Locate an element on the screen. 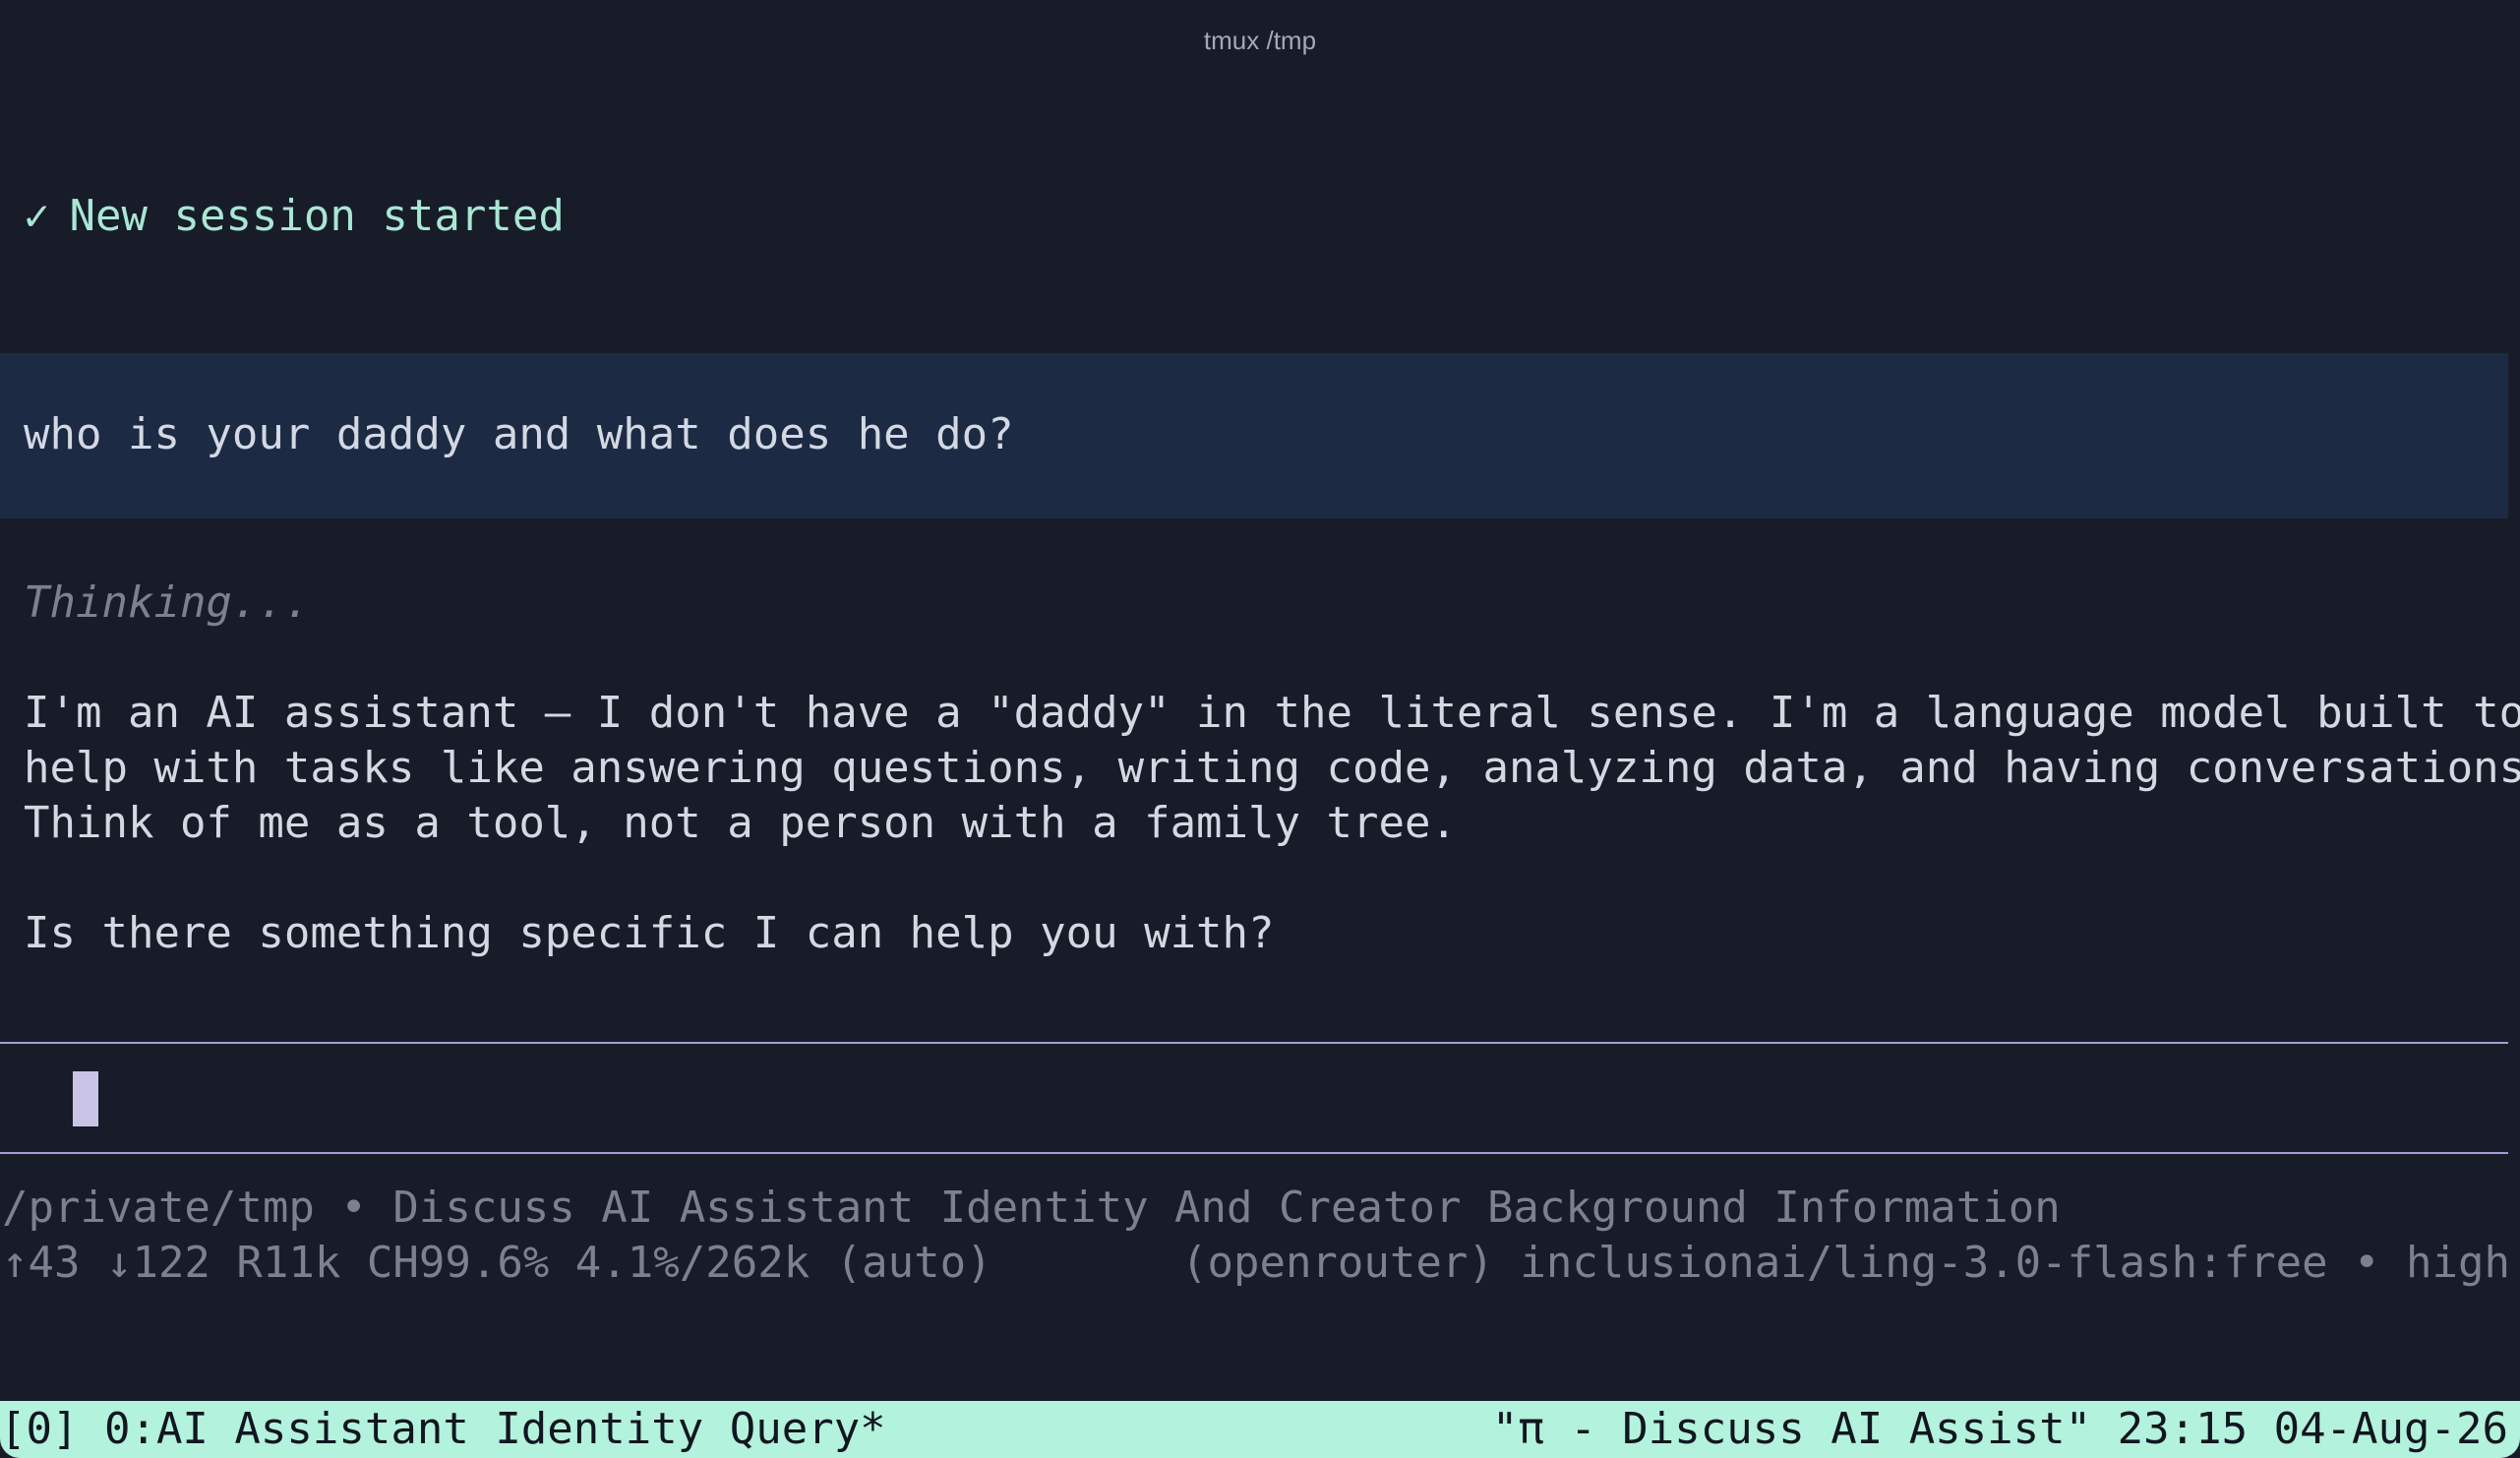  text-cursor is located at coordinates (85, 1098).